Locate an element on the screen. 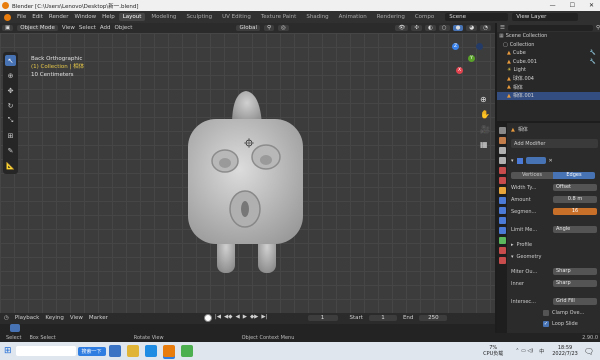 Image resolution: width=600 pixels, height=360 pixels. play-reverse-icon: ◀ is located at coordinates (237, 318).